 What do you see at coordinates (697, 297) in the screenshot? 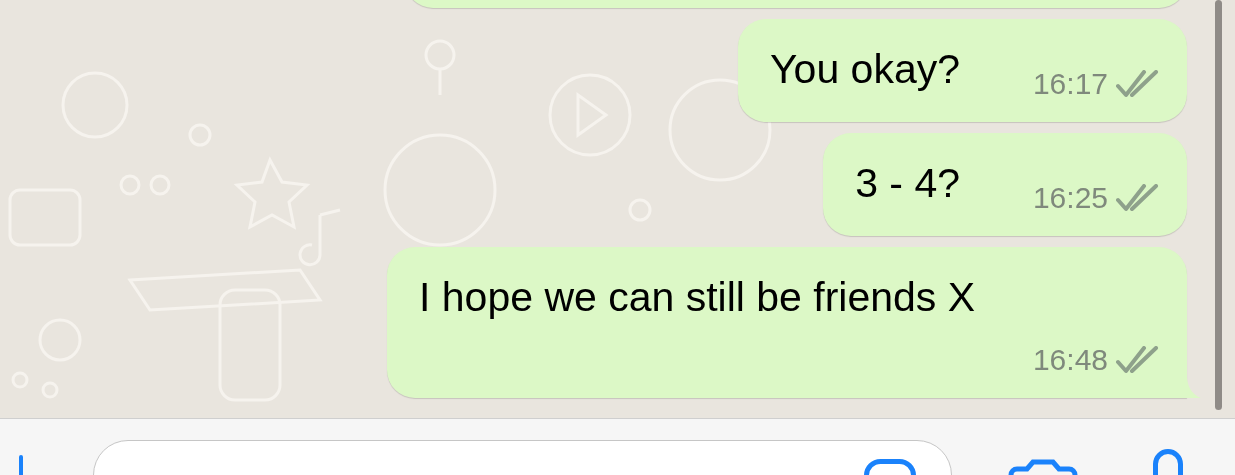
I see `message-text: I hope we can still be friends X` at bounding box center [697, 297].